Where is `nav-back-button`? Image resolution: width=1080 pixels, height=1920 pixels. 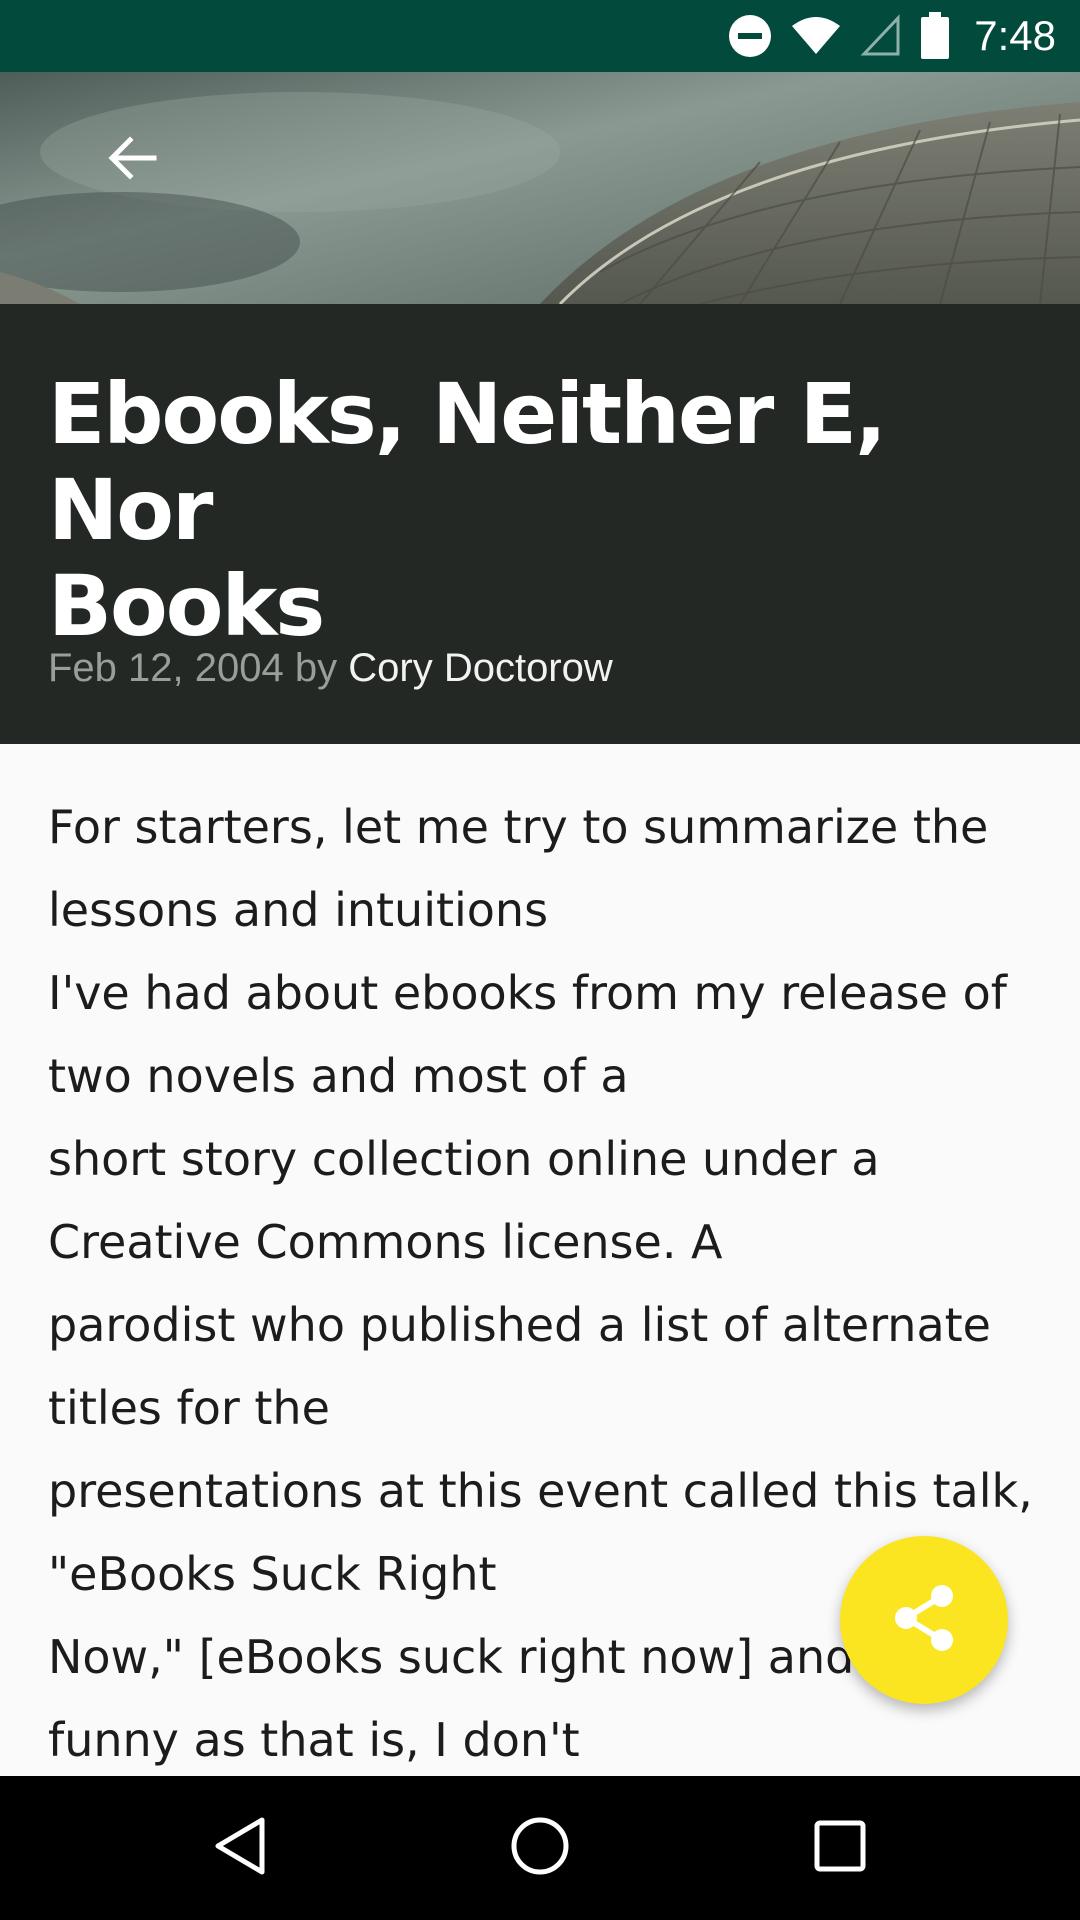 nav-back-button is located at coordinates (240, 1848).